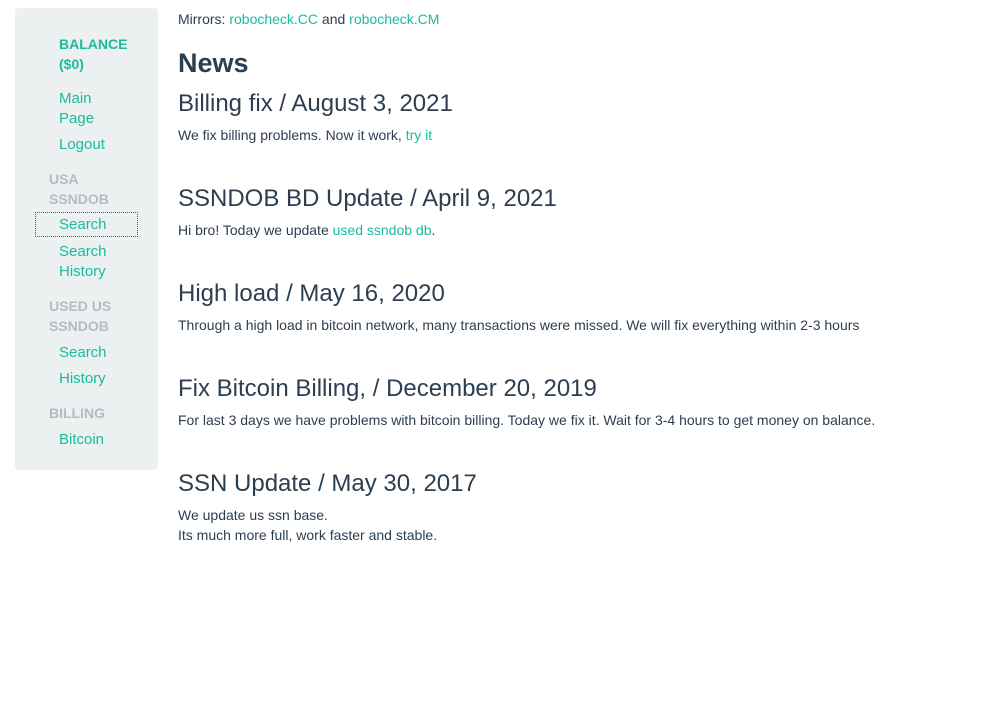  I want to click on section-header-used-us-ssndob: USED US SSNDOB, so click(80, 316).